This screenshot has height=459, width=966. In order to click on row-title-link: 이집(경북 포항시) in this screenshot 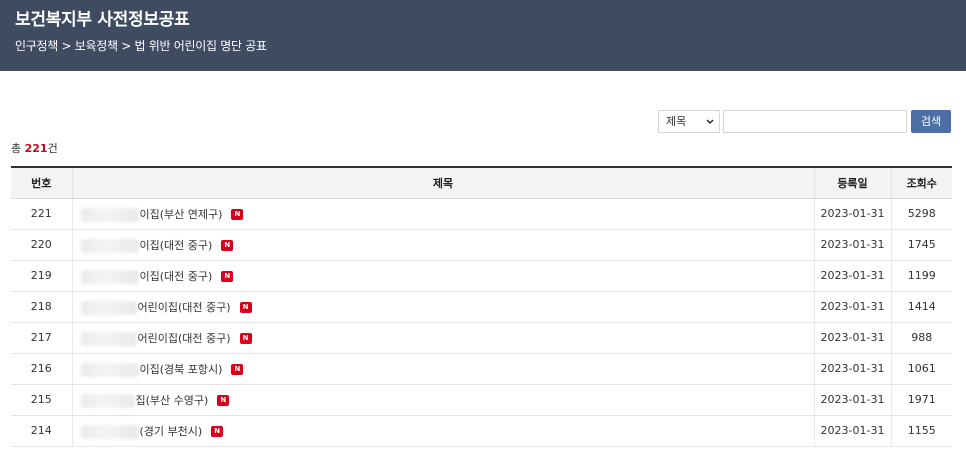, I will do `click(181, 369)`.